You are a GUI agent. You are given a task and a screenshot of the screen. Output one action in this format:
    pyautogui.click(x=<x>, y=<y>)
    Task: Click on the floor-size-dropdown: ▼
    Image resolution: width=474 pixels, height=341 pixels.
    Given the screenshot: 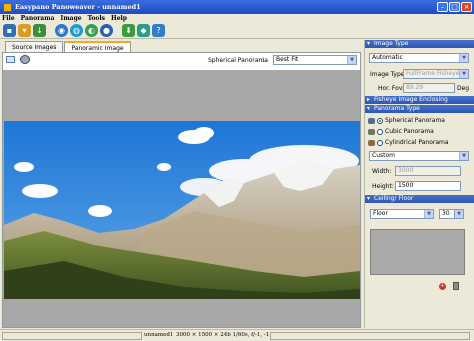 What is the action you would take?
    pyautogui.click(x=459, y=214)
    